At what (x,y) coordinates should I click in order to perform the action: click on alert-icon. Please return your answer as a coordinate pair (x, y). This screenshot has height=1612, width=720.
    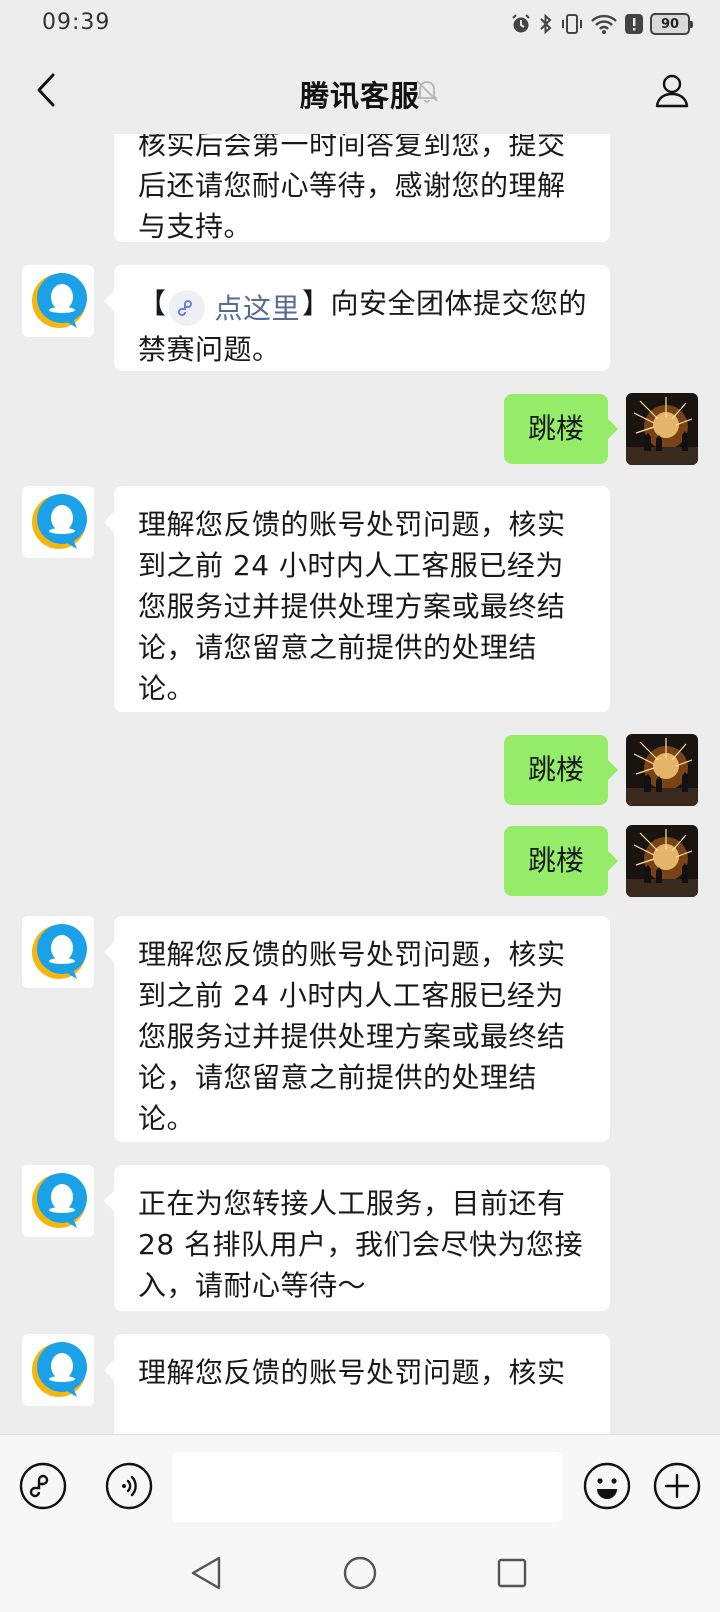
    Looking at the image, I should click on (634, 24).